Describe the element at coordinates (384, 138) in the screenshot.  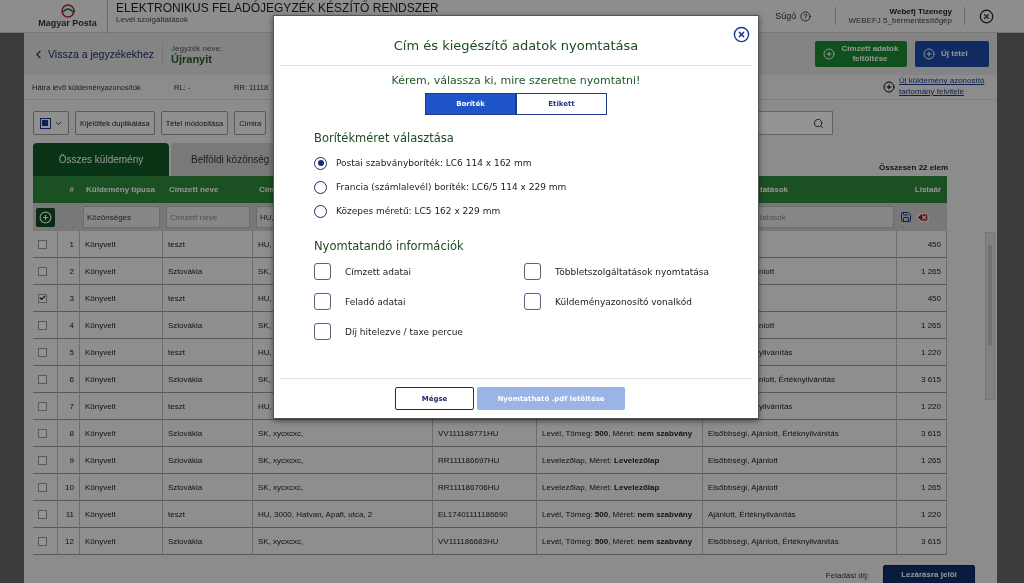
I see `section-heading: Borítékméret választása` at that location.